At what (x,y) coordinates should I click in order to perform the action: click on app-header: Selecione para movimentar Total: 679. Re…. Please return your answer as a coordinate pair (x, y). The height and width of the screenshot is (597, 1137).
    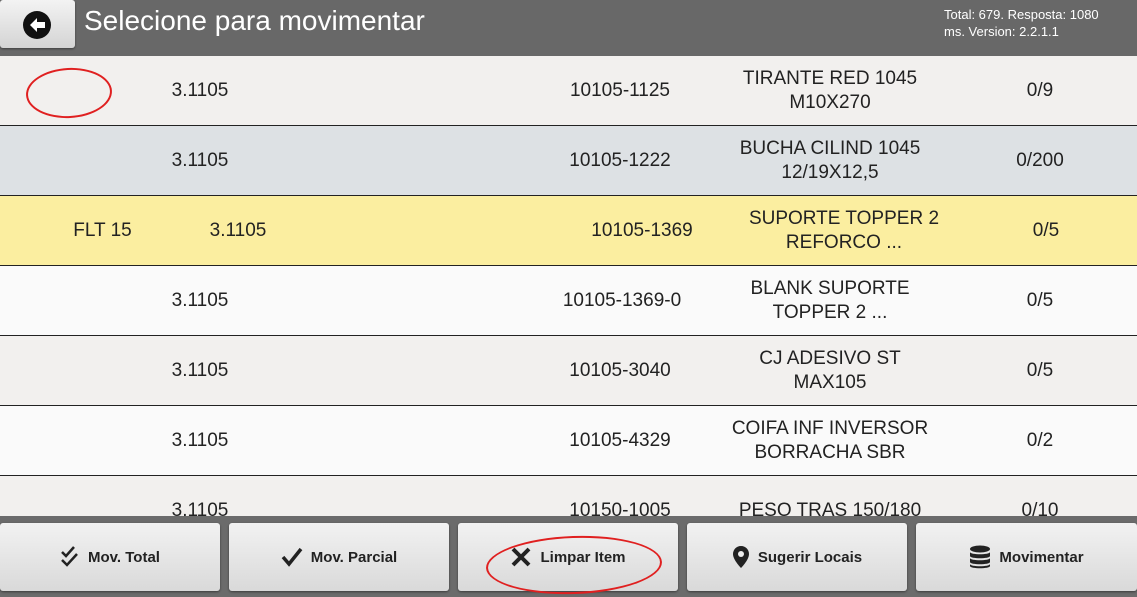
    Looking at the image, I should click on (568, 28).